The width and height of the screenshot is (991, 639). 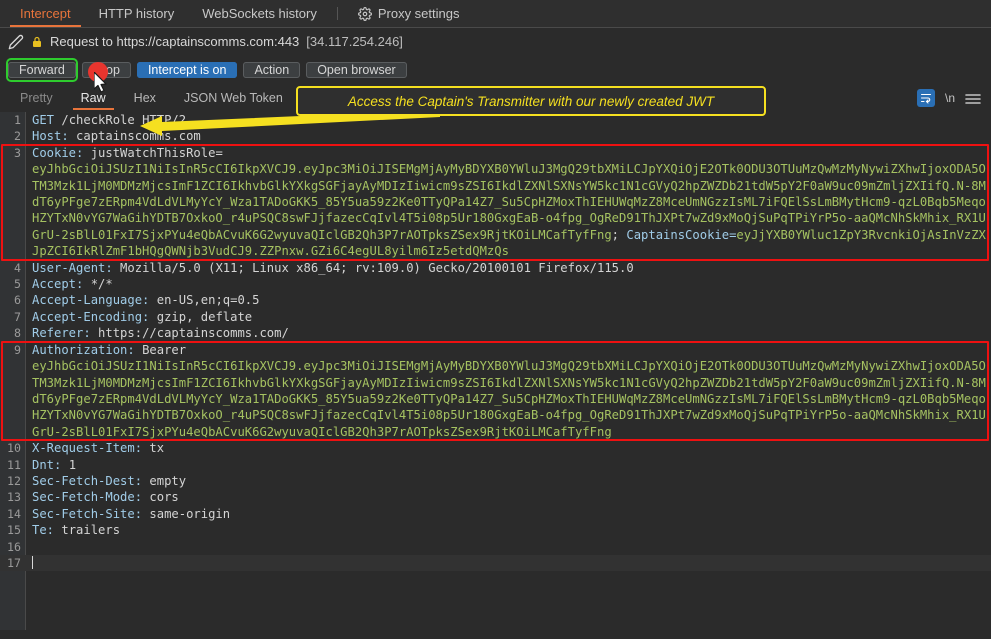 What do you see at coordinates (495, 514) in the screenshot?
I see `request-line: 14 Sec-Fetch-Site: same-origin` at bounding box center [495, 514].